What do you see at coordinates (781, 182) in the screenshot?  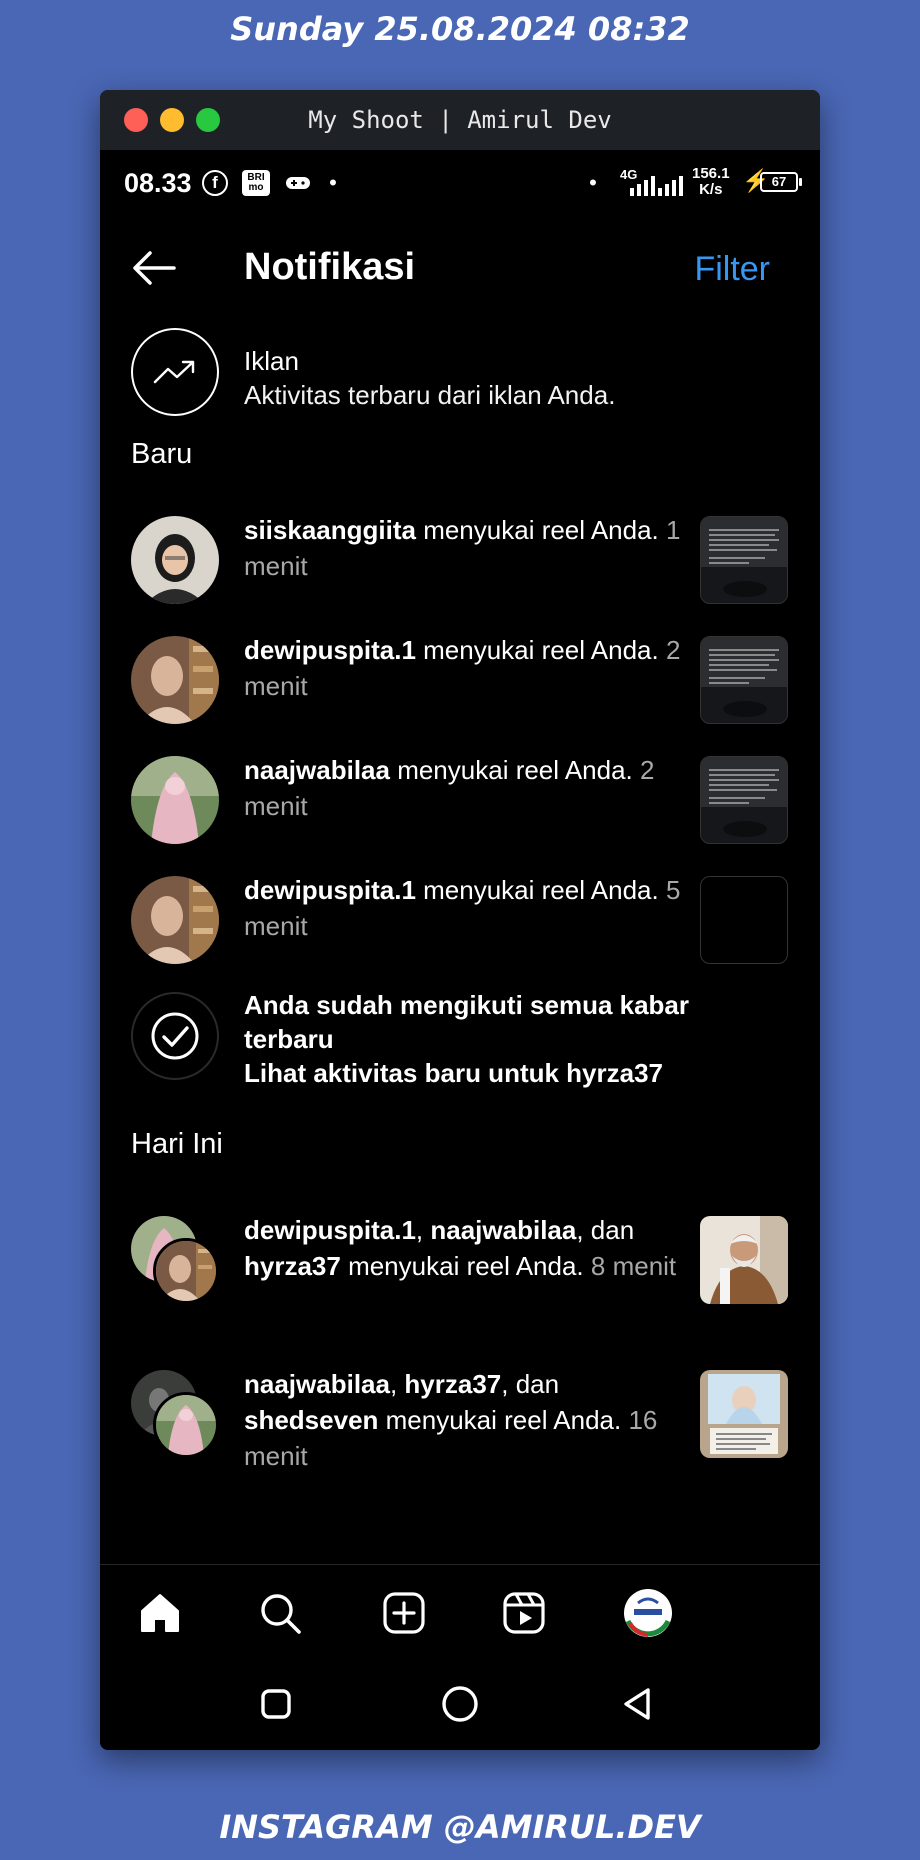 I see `battery-icon: 67` at bounding box center [781, 182].